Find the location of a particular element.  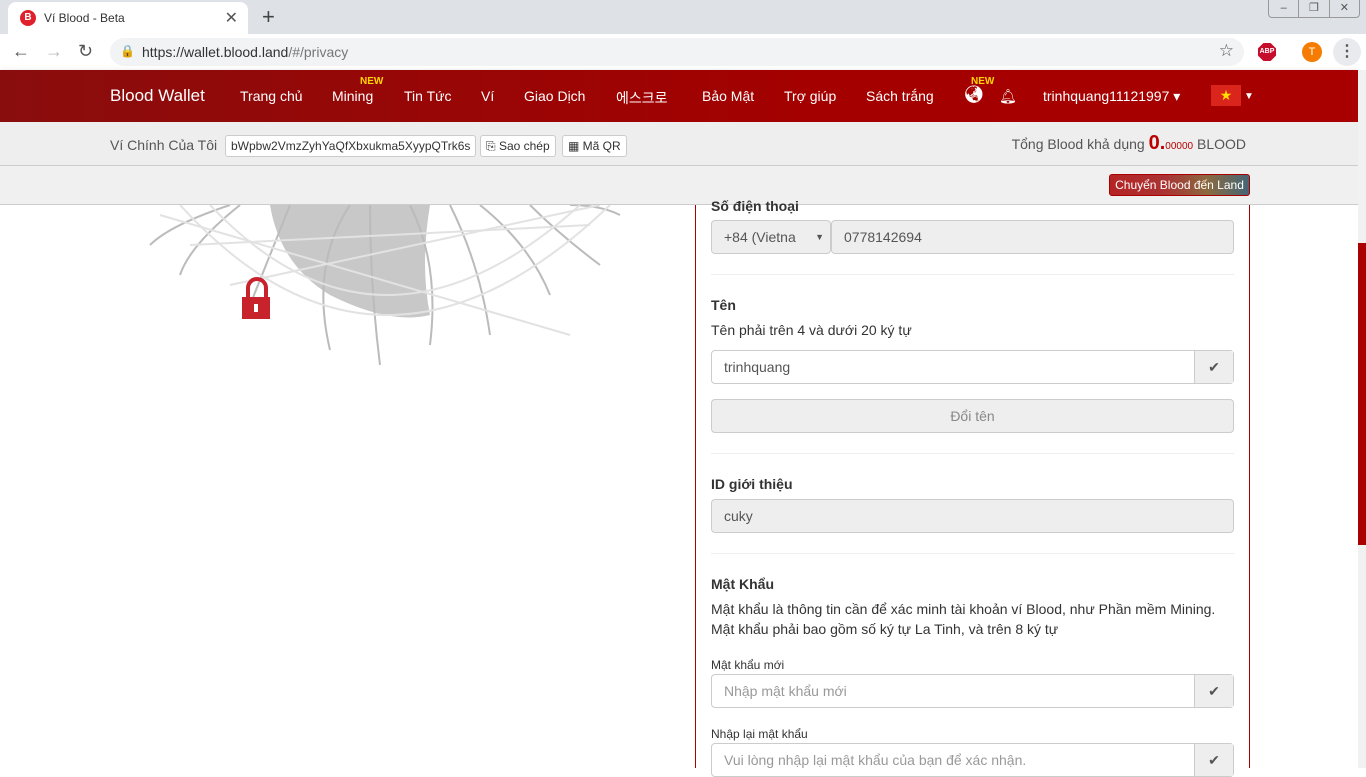

action-bar: Chuyển Blood đến Land is located at coordinates (679, 185).